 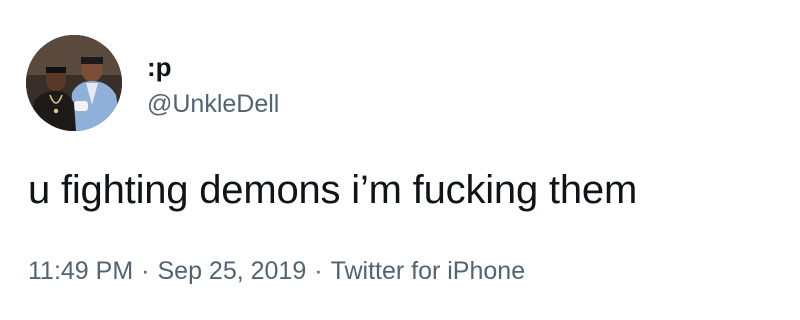 I want to click on tweet-time: 11:49 PM, so click(x=80, y=271).